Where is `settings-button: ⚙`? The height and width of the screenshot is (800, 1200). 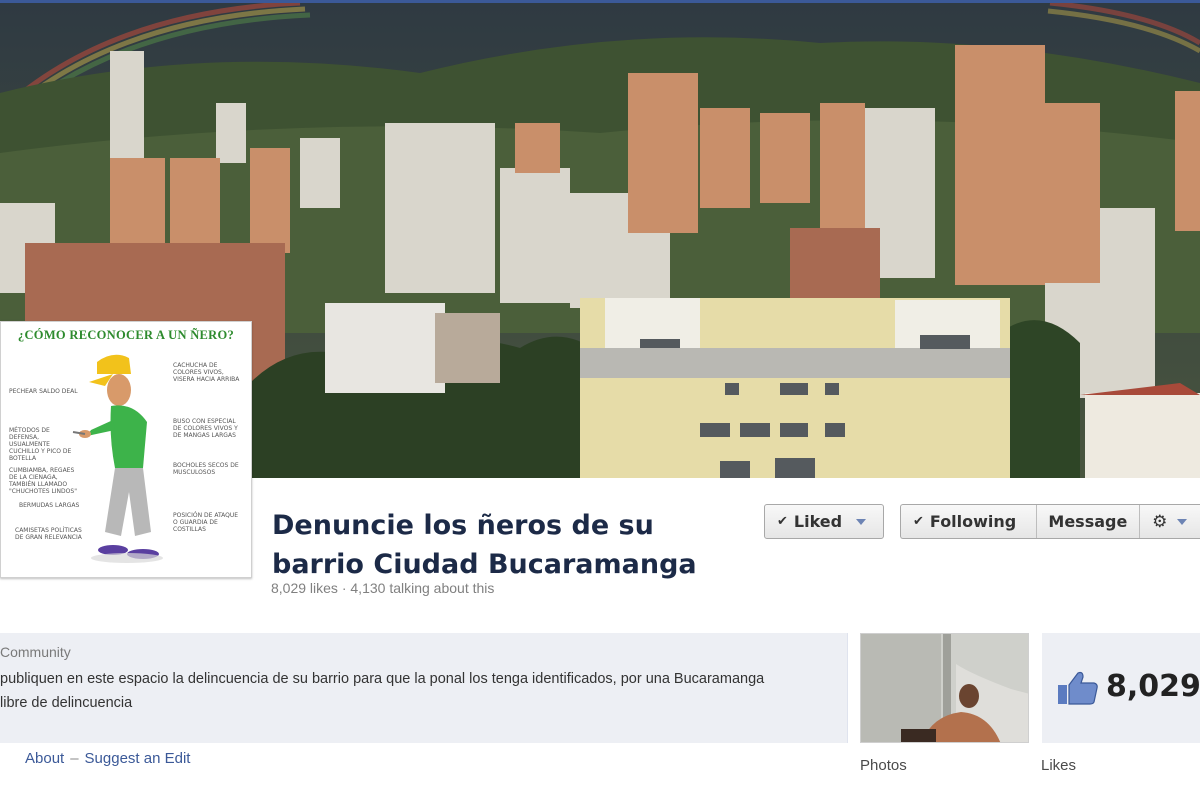
settings-button: ⚙ is located at coordinates (1170, 521).